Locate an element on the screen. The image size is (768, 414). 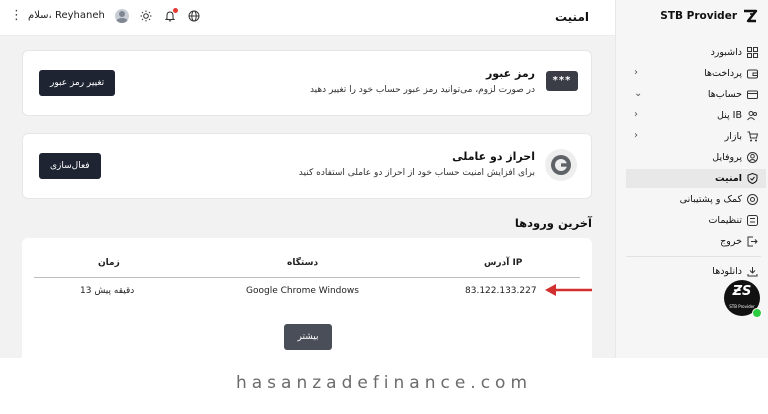
globe-icon is located at coordinates (194, 16).